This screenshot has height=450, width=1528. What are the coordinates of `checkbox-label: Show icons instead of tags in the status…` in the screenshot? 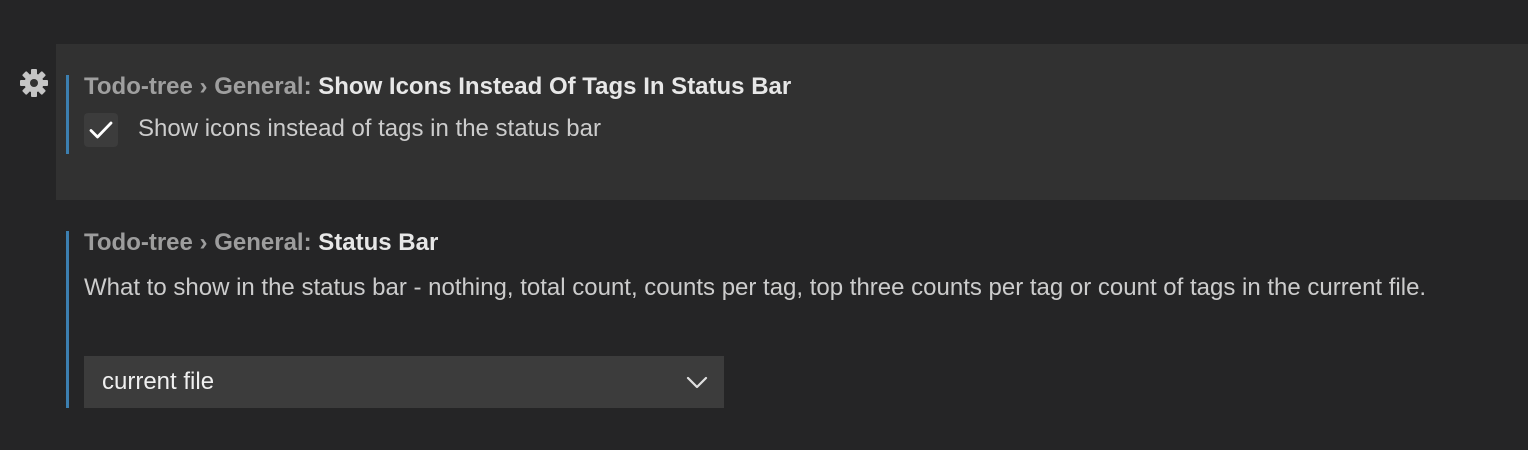 It's located at (369, 129).